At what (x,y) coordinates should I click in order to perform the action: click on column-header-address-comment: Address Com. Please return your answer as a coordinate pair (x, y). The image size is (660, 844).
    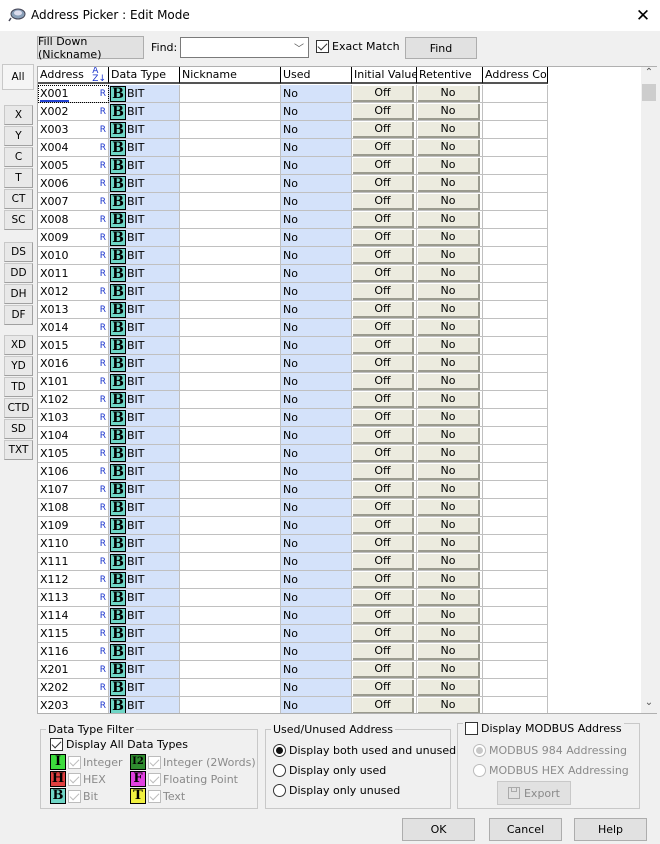
    Looking at the image, I should click on (515, 75).